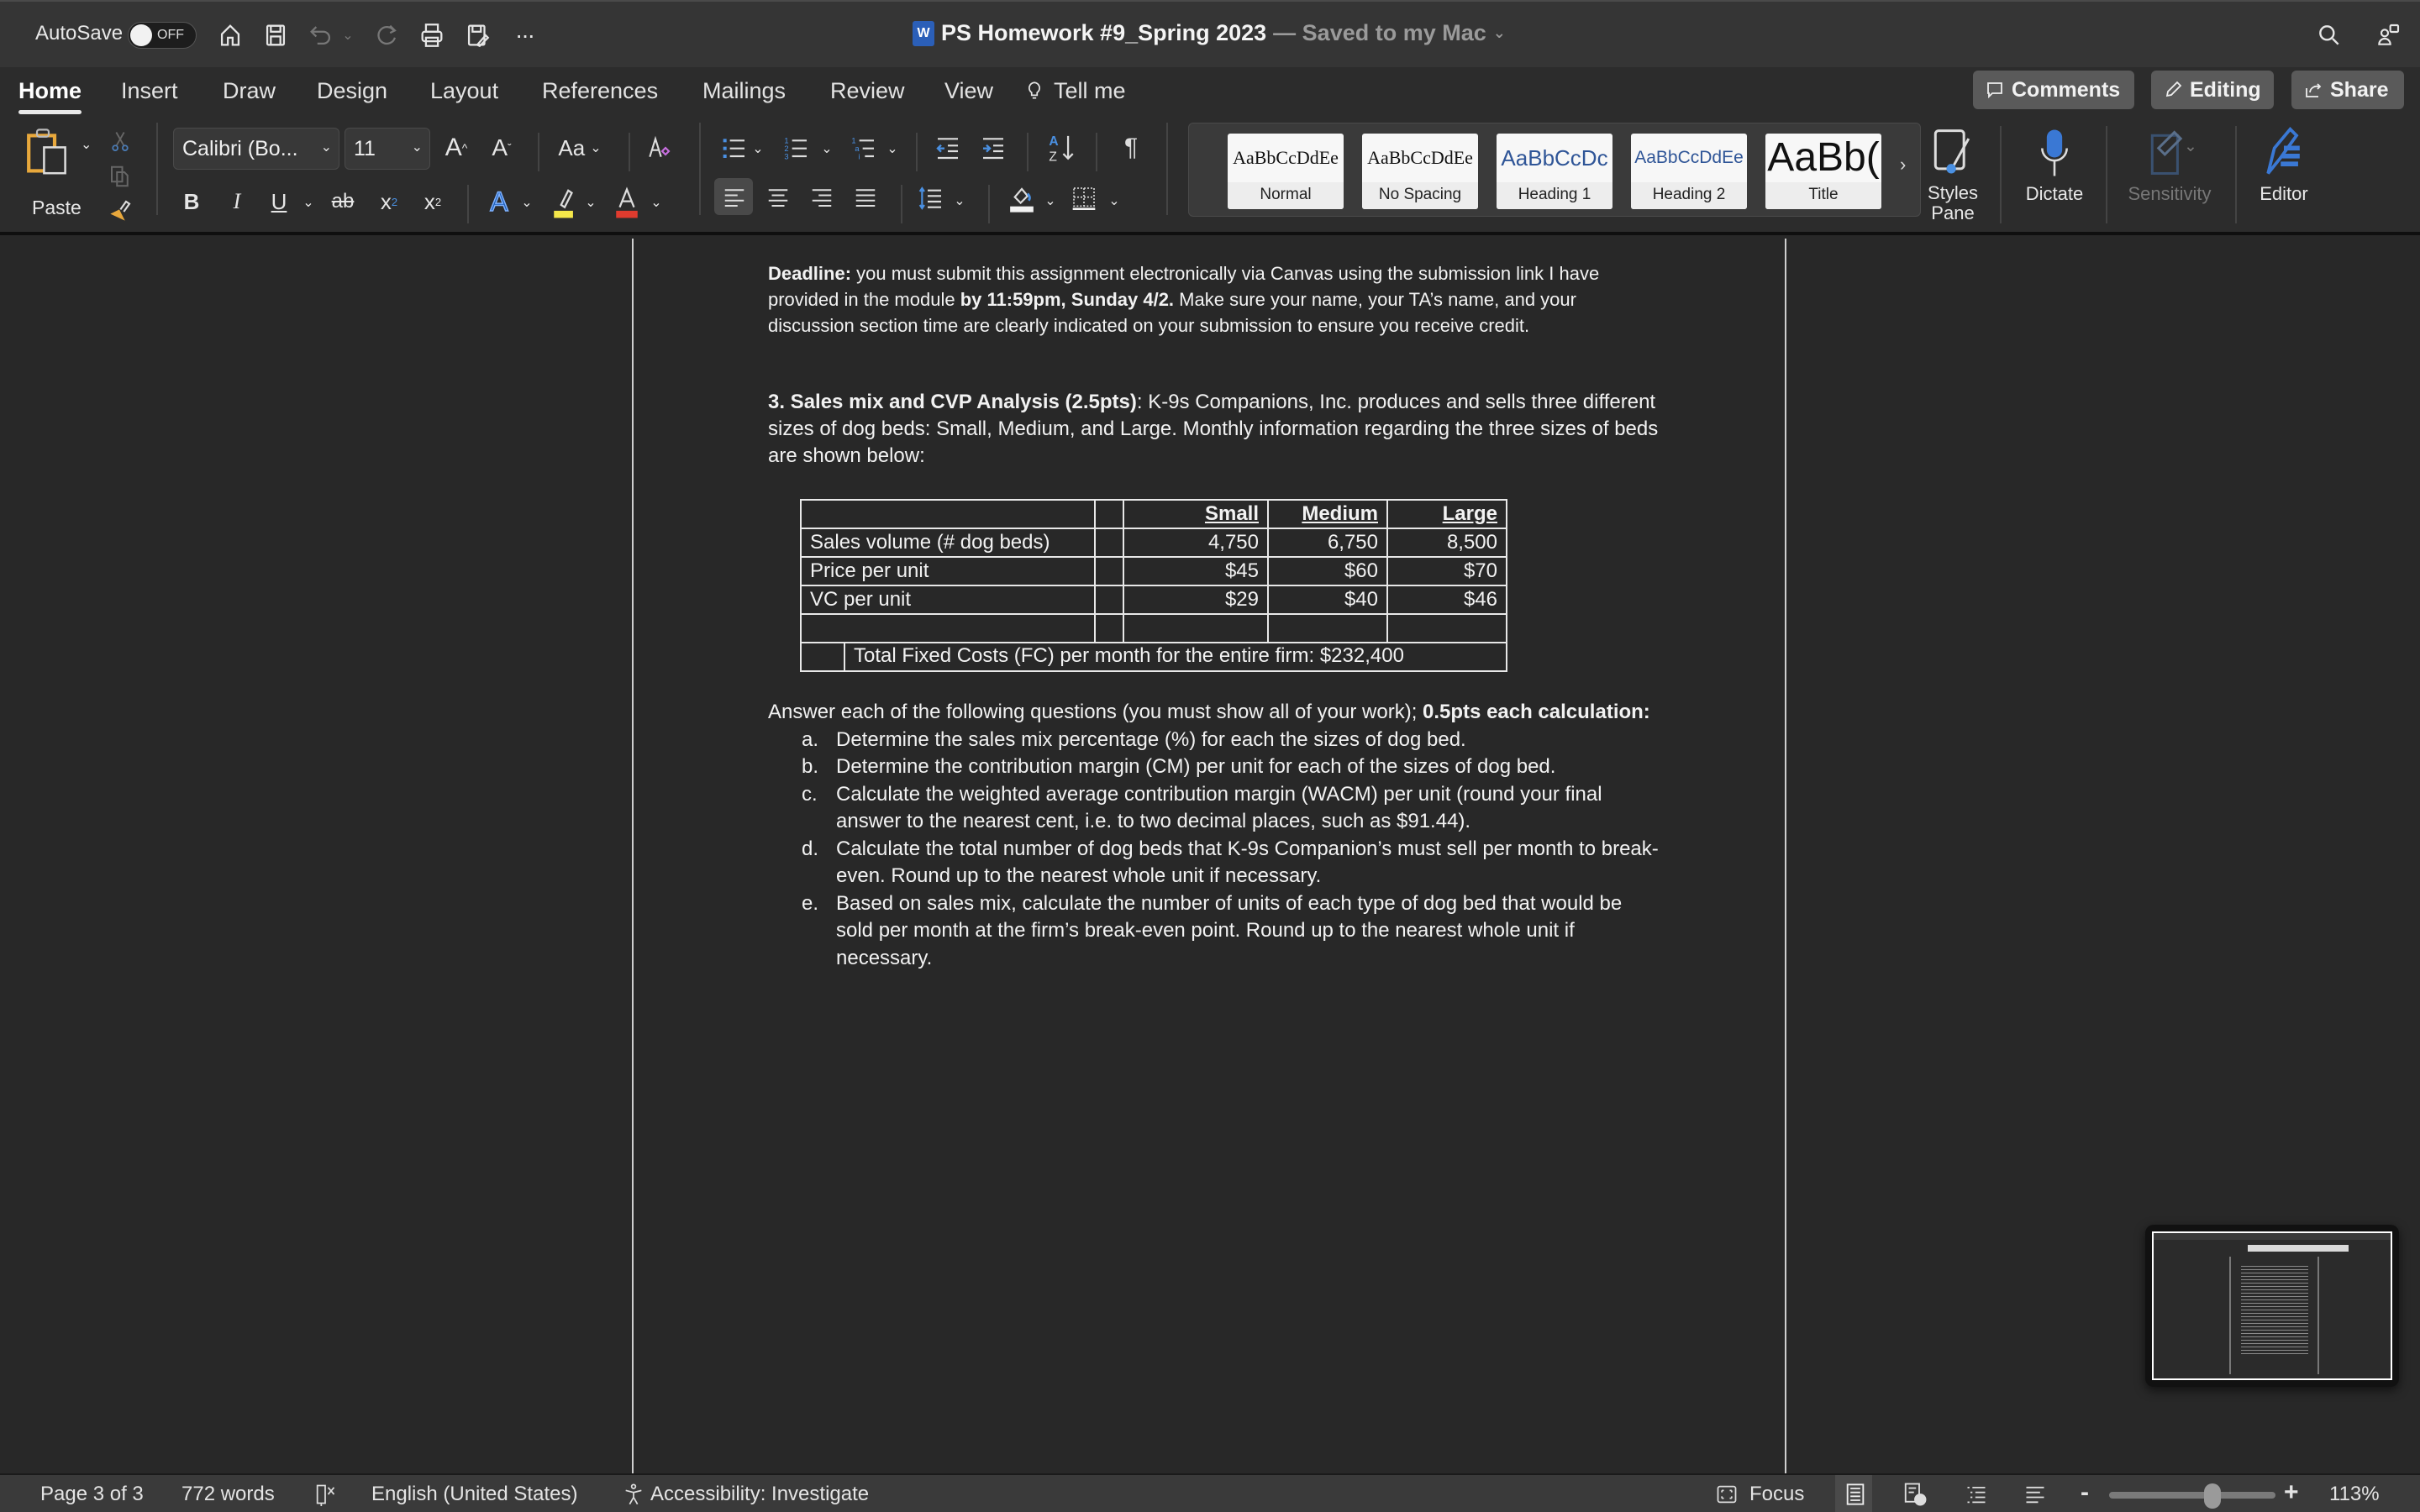  I want to click on justify-icon, so click(866, 197).